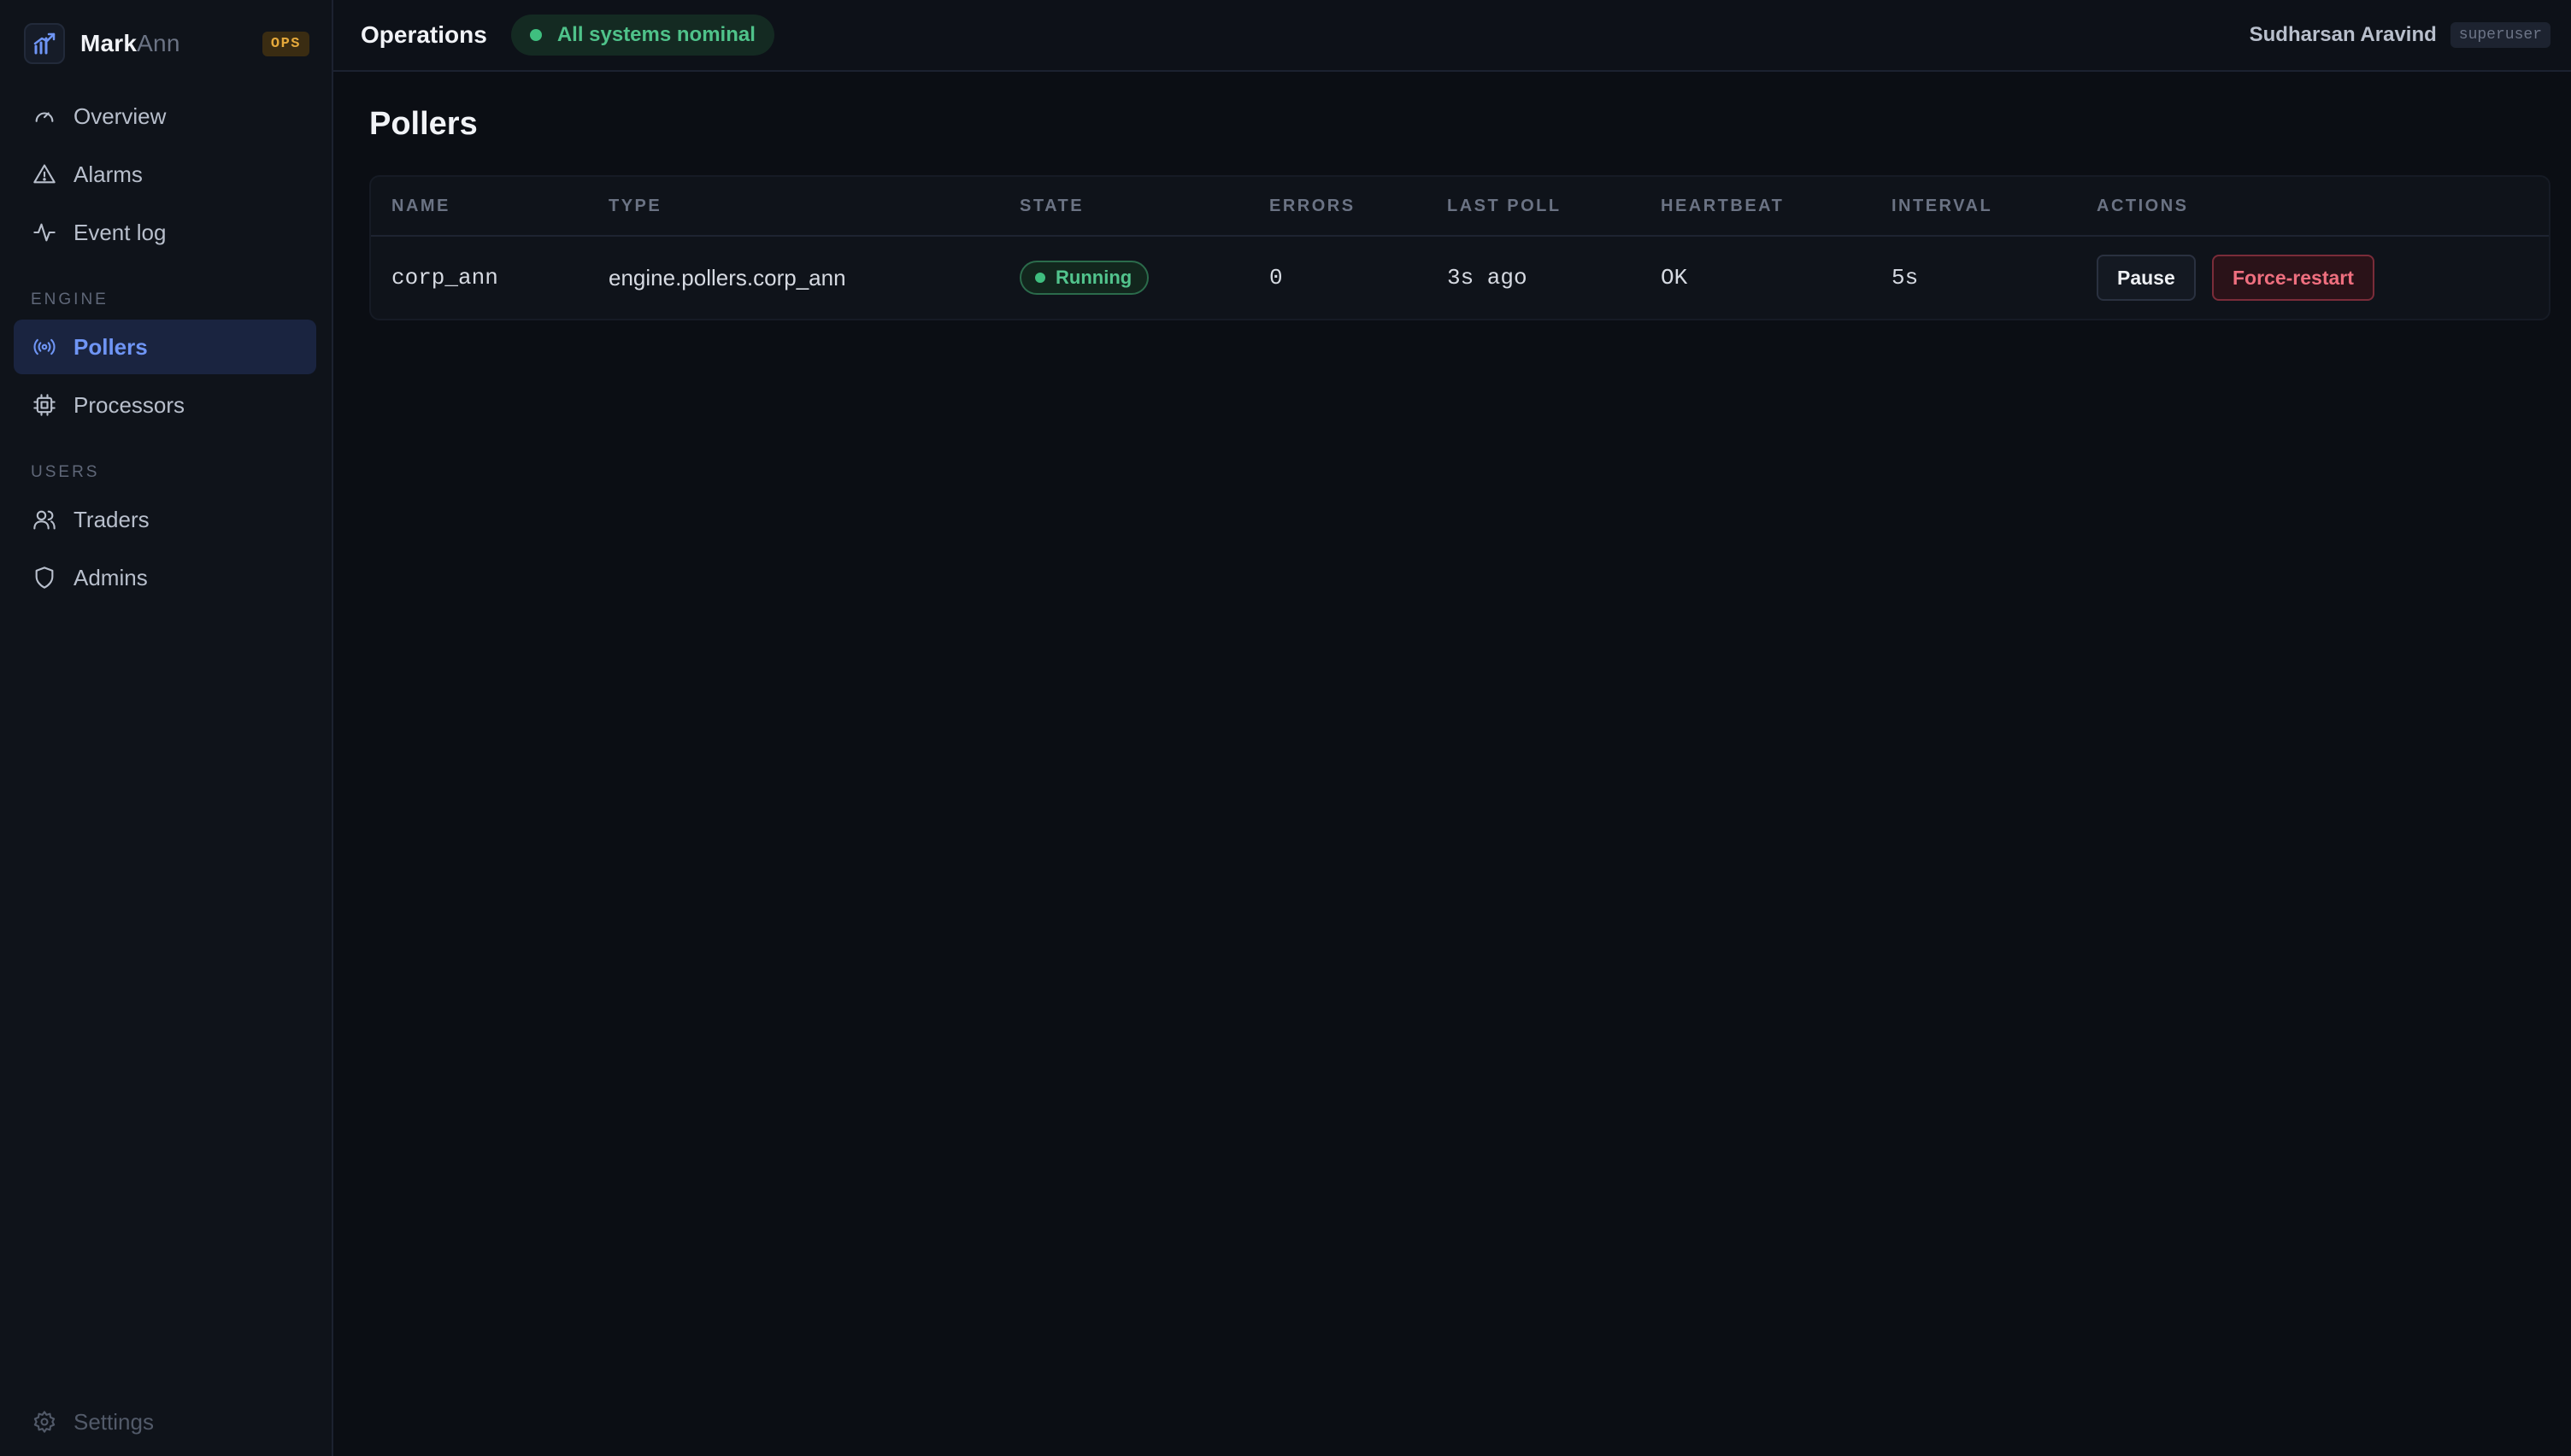 This screenshot has width=2571, height=1456. What do you see at coordinates (44, 405) in the screenshot?
I see `cpu-chip-icon` at bounding box center [44, 405].